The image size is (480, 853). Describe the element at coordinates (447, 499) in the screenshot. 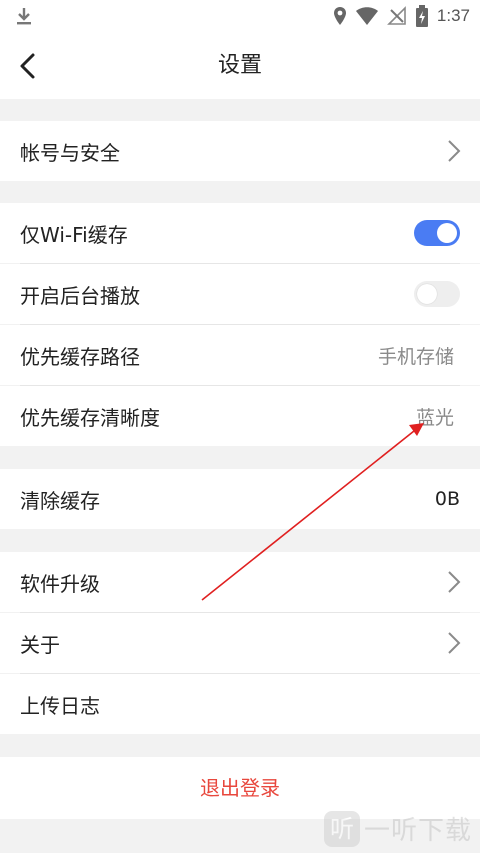

I see `cache-size-value: 0B` at that location.